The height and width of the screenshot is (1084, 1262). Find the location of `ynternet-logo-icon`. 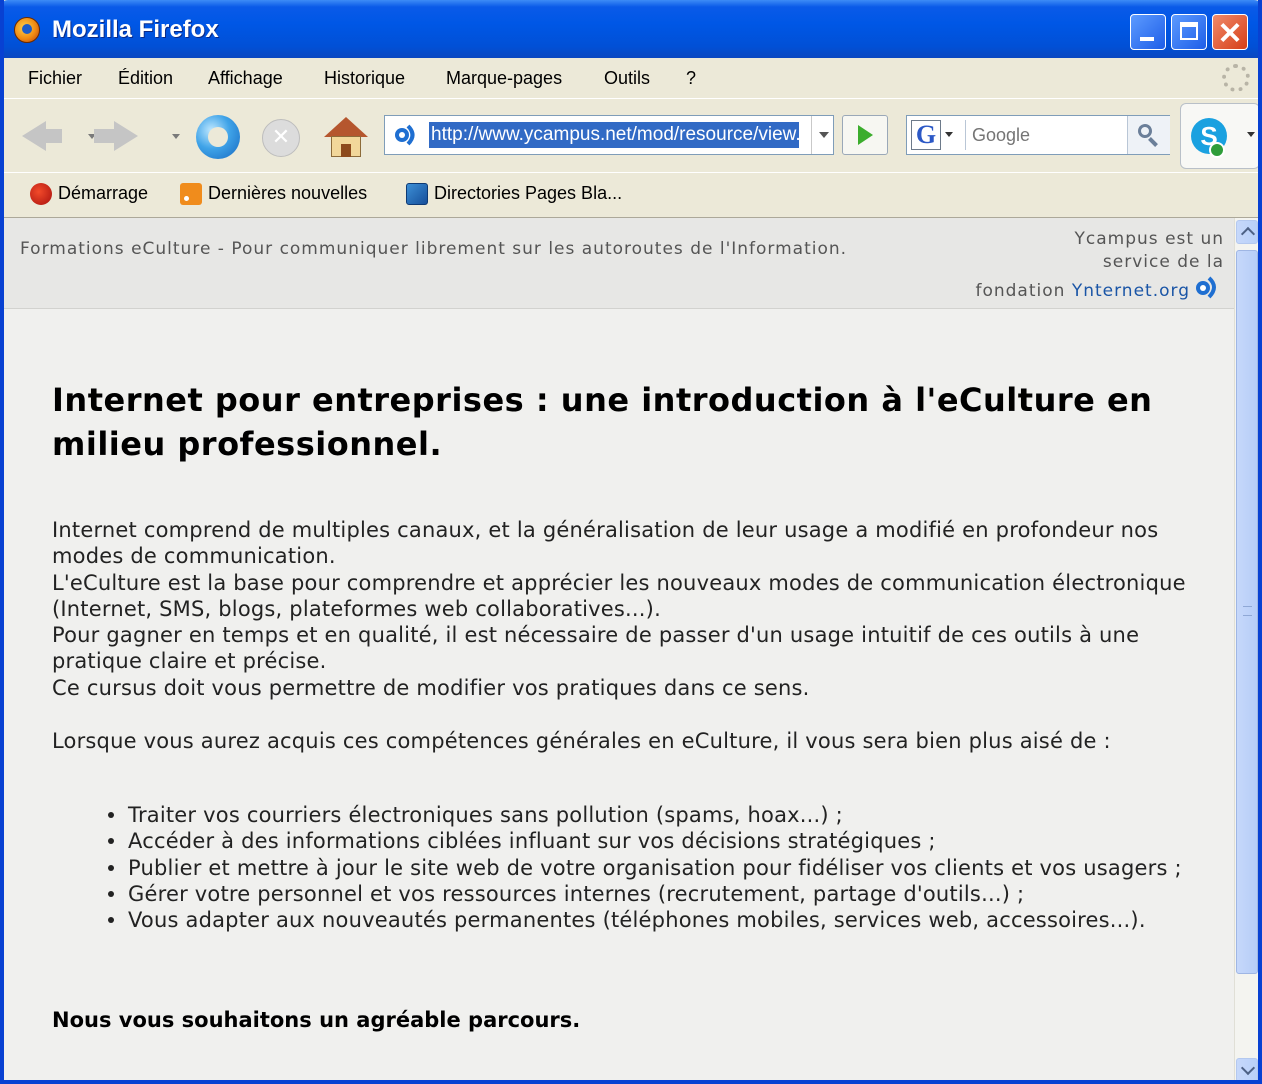

ynternet-logo-icon is located at coordinates (1206, 287).